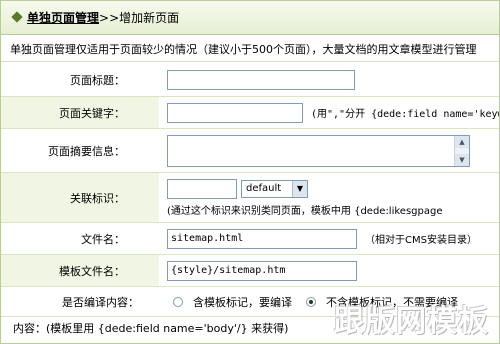 The height and width of the screenshot is (344, 500). Describe the element at coordinates (17, 17) in the screenshot. I see `diamond-bullet-icon` at that location.